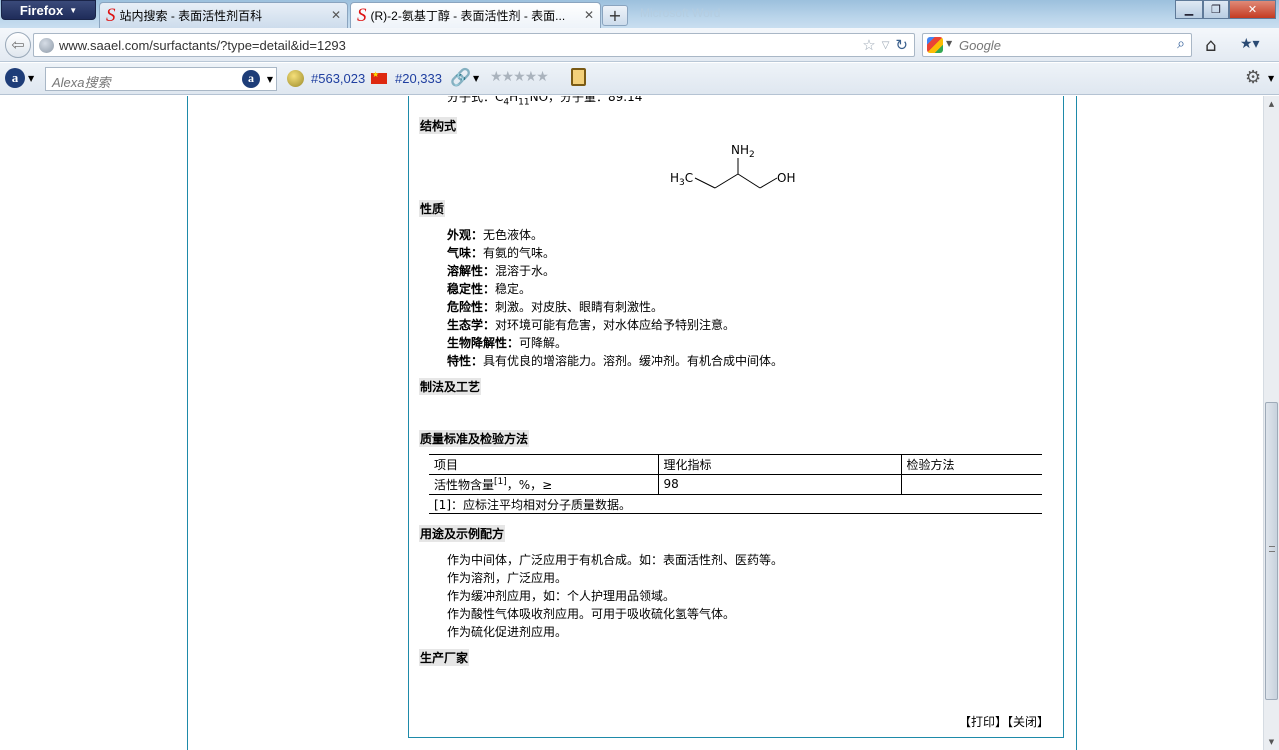 This screenshot has width=1279, height=750. What do you see at coordinates (450, 386) in the screenshot?
I see `process-heading: 制法及工艺` at bounding box center [450, 386].